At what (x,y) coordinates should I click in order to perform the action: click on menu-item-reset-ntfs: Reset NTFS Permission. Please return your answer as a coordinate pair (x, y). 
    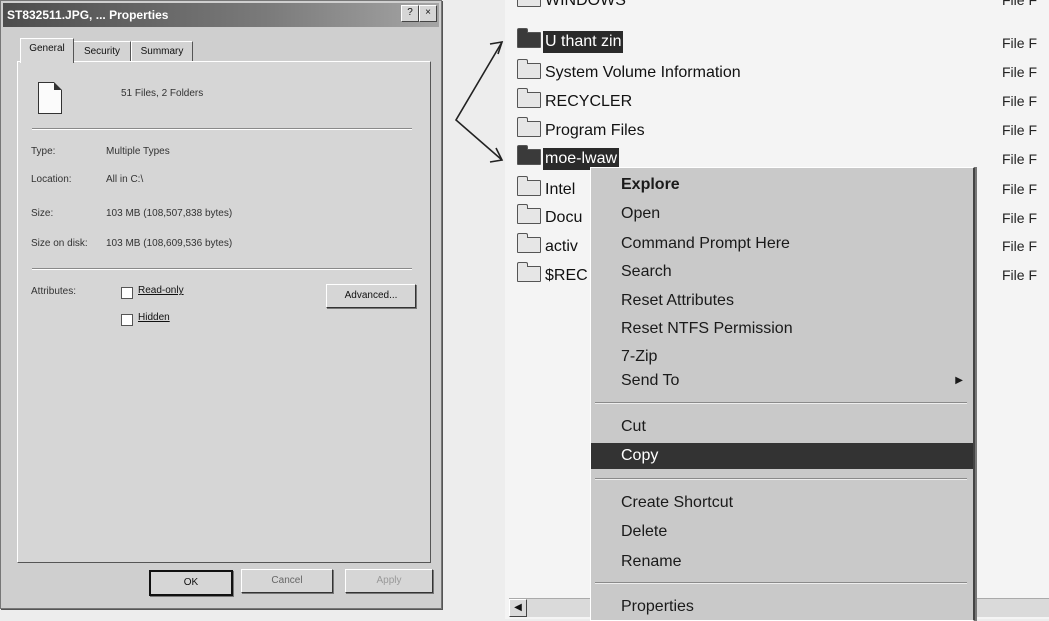
    Looking at the image, I should click on (782, 329).